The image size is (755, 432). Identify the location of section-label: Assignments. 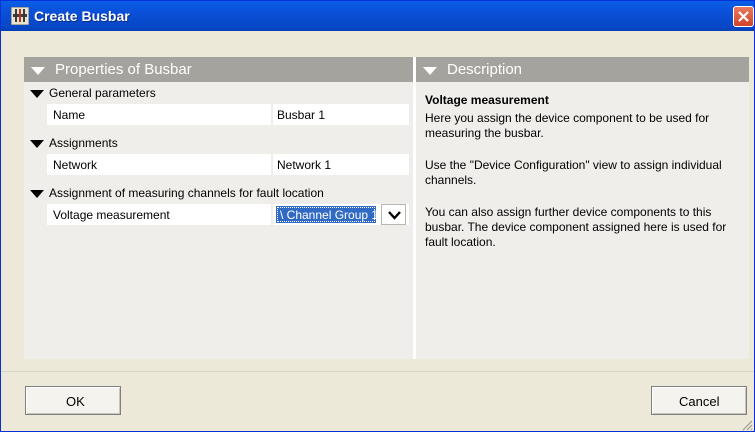
(83, 143).